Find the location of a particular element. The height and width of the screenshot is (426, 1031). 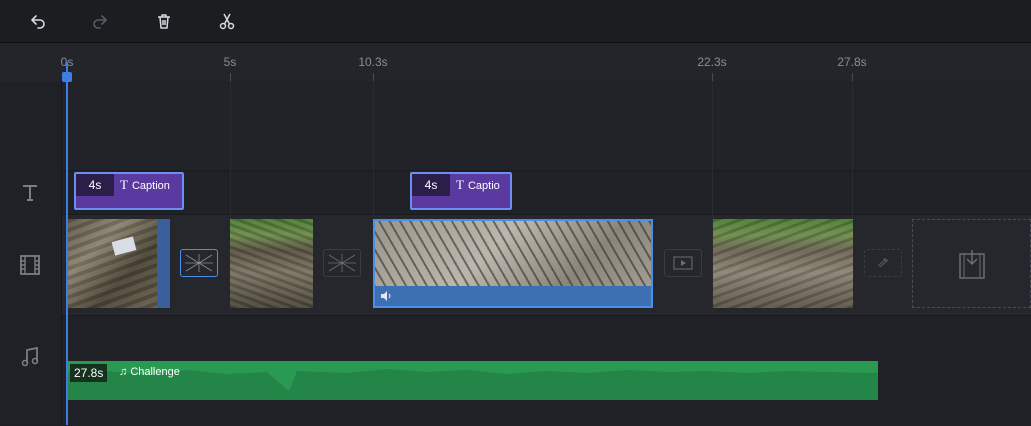

undo-icon is located at coordinates (38, 21).